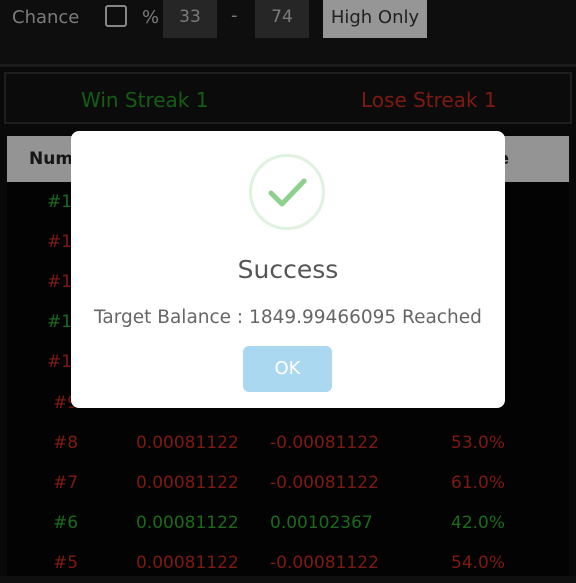 The height and width of the screenshot is (583, 576). Describe the element at coordinates (287, 192) in the screenshot. I see `checkmark-icon` at that location.